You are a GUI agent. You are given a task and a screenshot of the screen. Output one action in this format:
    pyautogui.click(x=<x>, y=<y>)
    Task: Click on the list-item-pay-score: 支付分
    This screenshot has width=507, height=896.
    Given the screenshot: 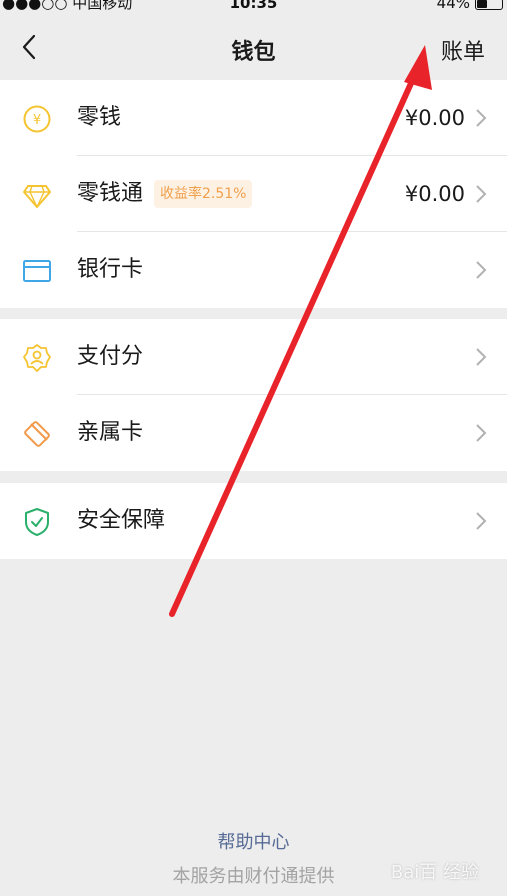 What is the action you would take?
    pyautogui.click(x=253, y=357)
    